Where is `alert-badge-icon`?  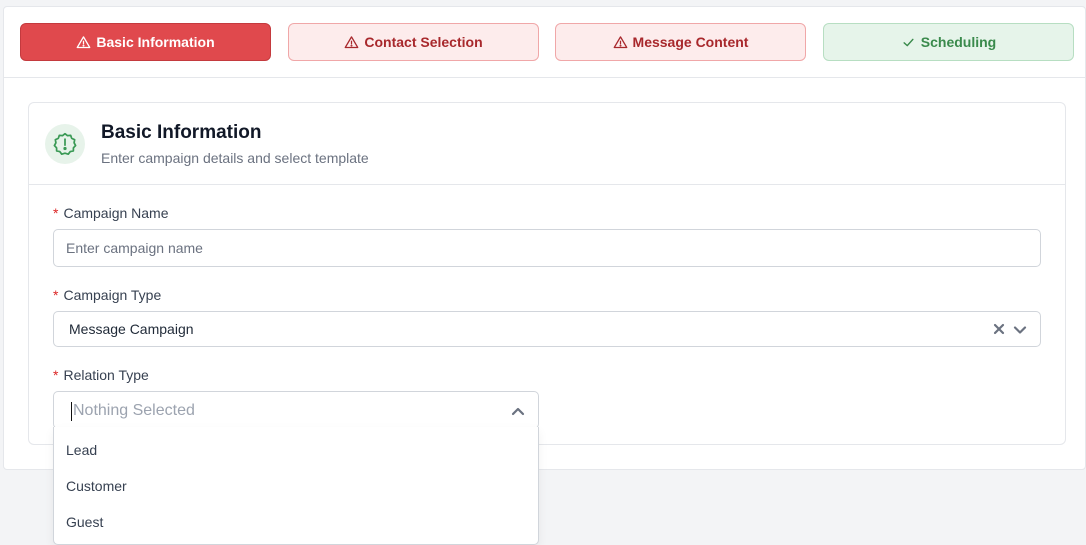
alert-badge-icon is located at coordinates (65, 144).